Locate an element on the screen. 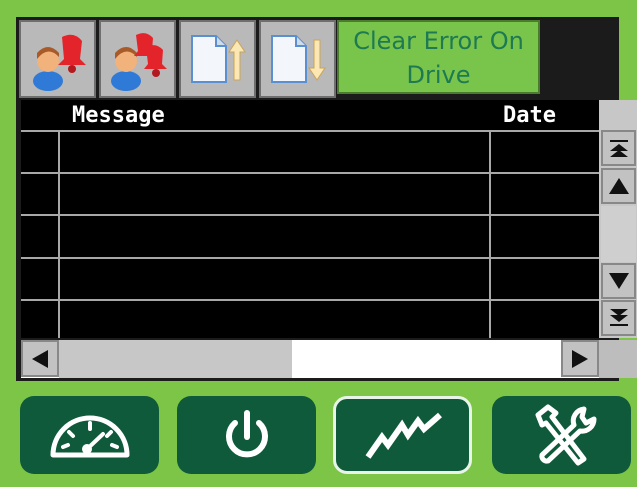 The height and width of the screenshot is (487, 637). nav-tools-button is located at coordinates (561, 435).